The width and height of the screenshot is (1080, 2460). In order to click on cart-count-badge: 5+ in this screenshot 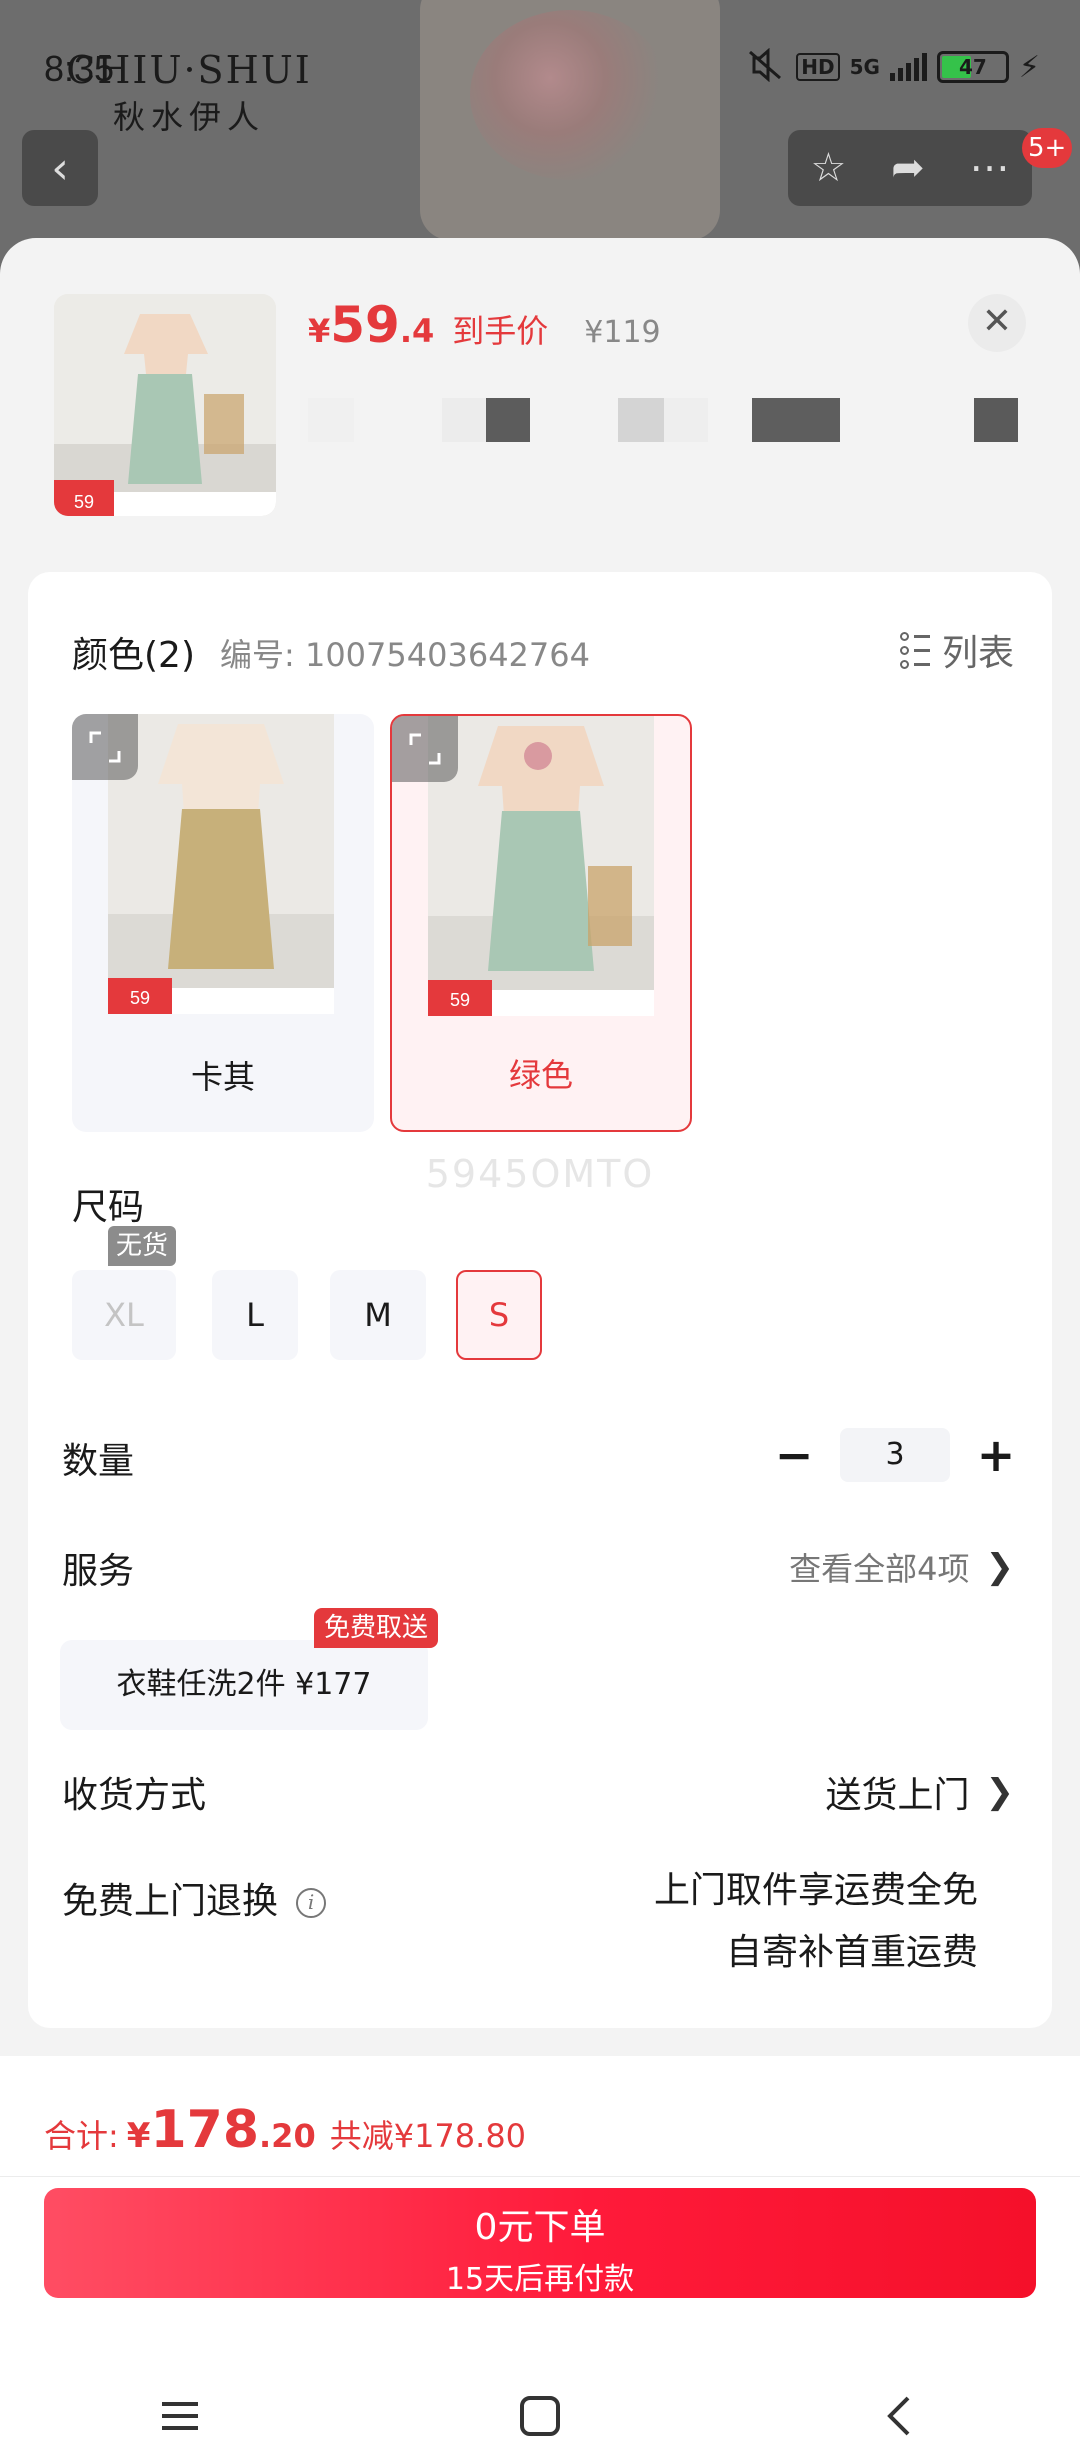, I will do `click(1047, 148)`.